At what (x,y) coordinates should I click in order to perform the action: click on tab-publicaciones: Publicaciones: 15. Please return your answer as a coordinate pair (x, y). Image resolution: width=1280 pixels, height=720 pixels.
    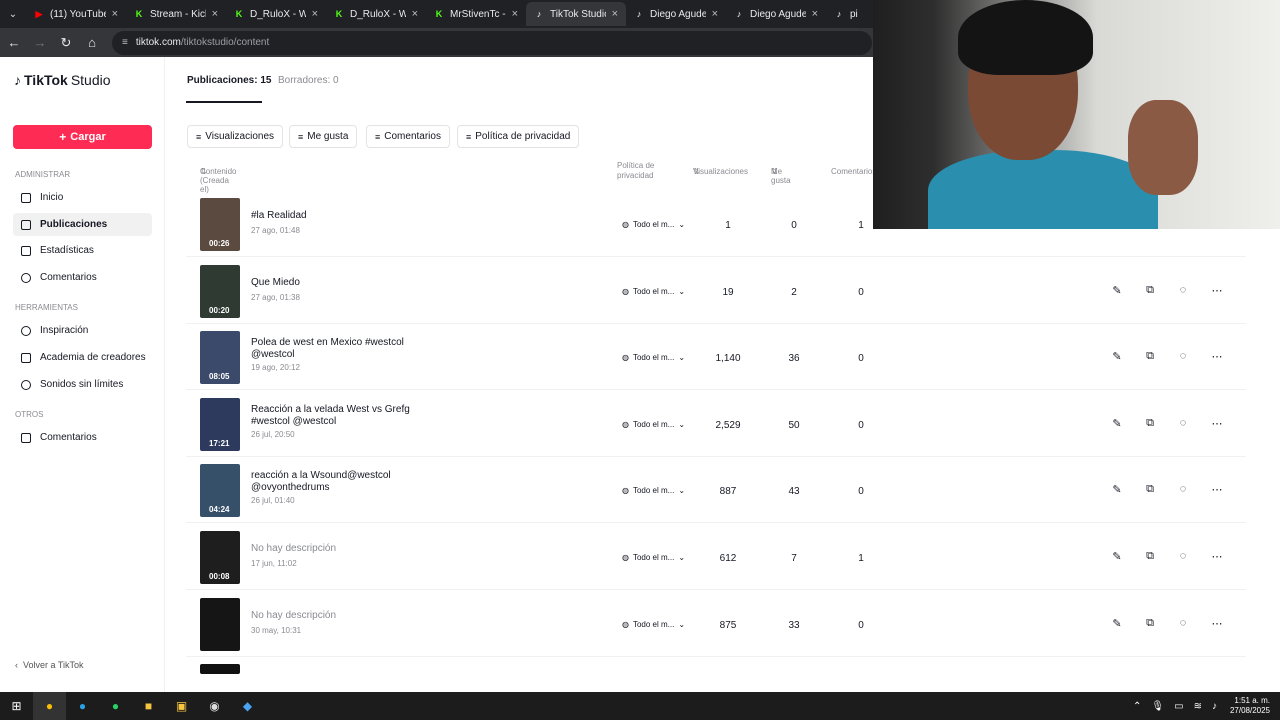
    Looking at the image, I should click on (229, 80).